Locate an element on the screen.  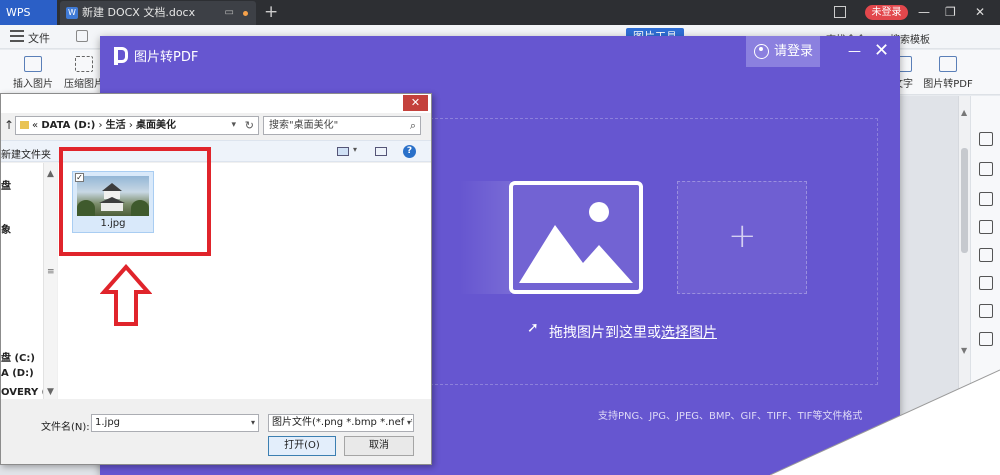
crop-icon is located at coordinates (84, 64).